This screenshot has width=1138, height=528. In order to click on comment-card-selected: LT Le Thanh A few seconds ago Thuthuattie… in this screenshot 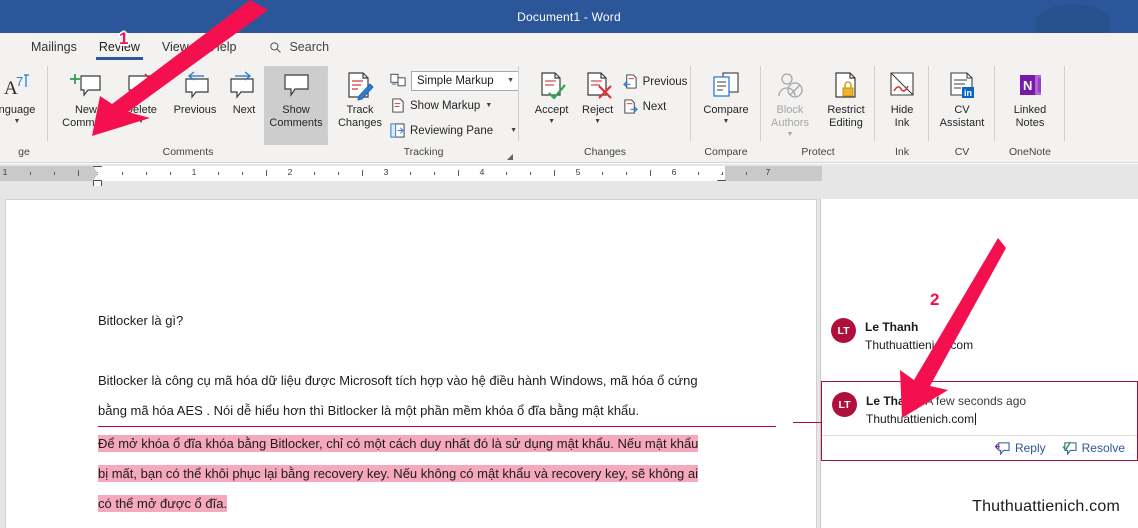, I will do `click(965, 421)`.